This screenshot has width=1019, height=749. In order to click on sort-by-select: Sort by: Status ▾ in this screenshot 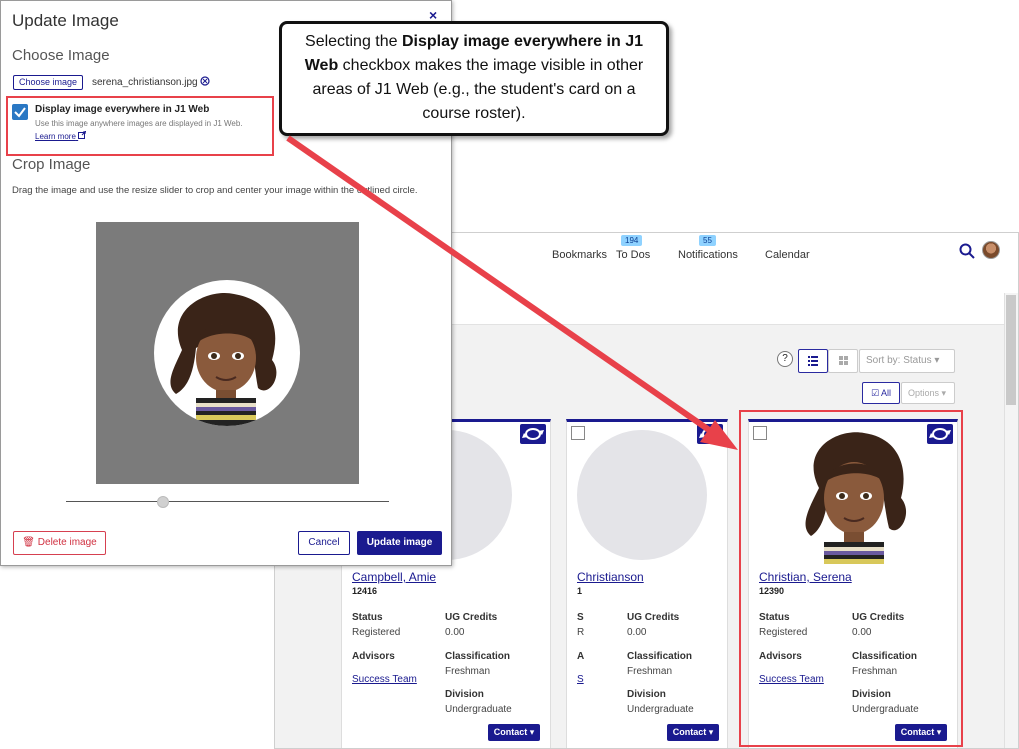, I will do `click(907, 361)`.